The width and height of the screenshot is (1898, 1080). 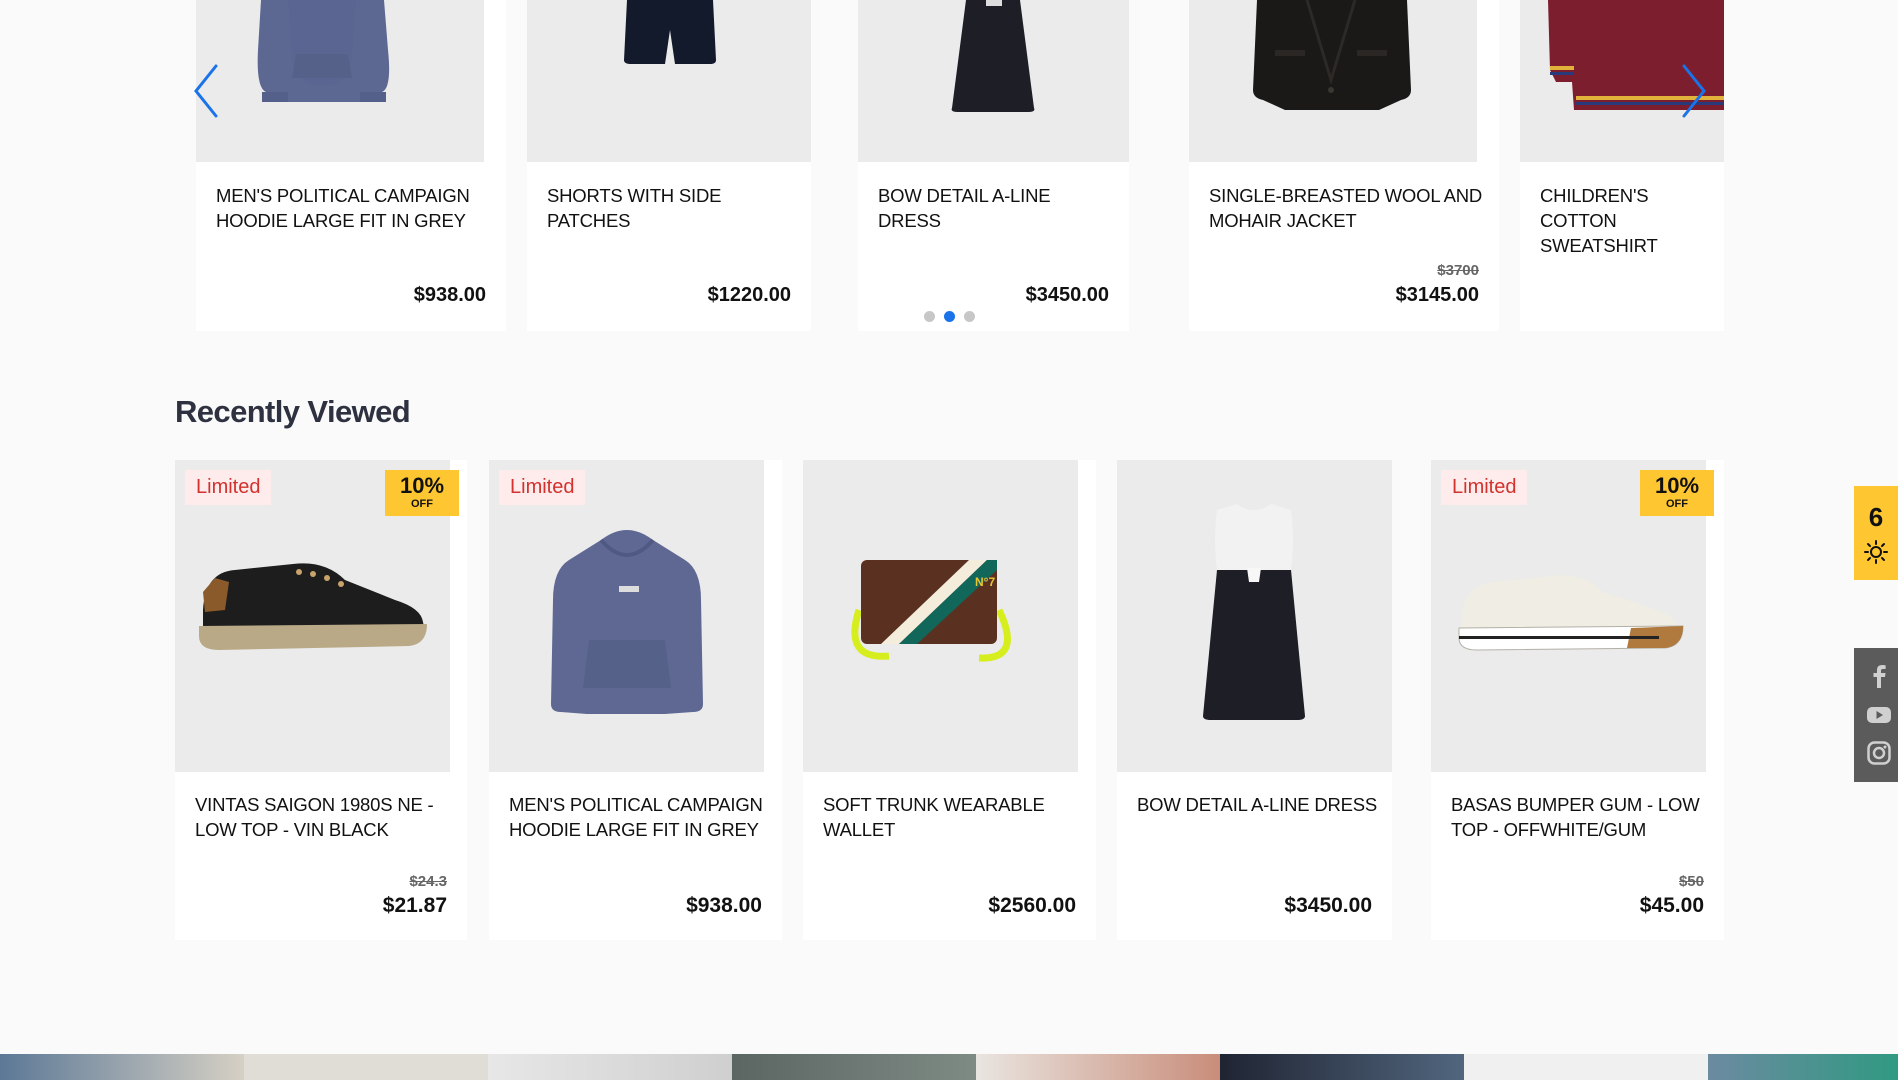 What do you see at coordinates (1622, 165) in the screenshot?
I see `carousel-product-card: CHILDREN'S COTTON SWEATSHIRT` at bounding box center [1622, 165].